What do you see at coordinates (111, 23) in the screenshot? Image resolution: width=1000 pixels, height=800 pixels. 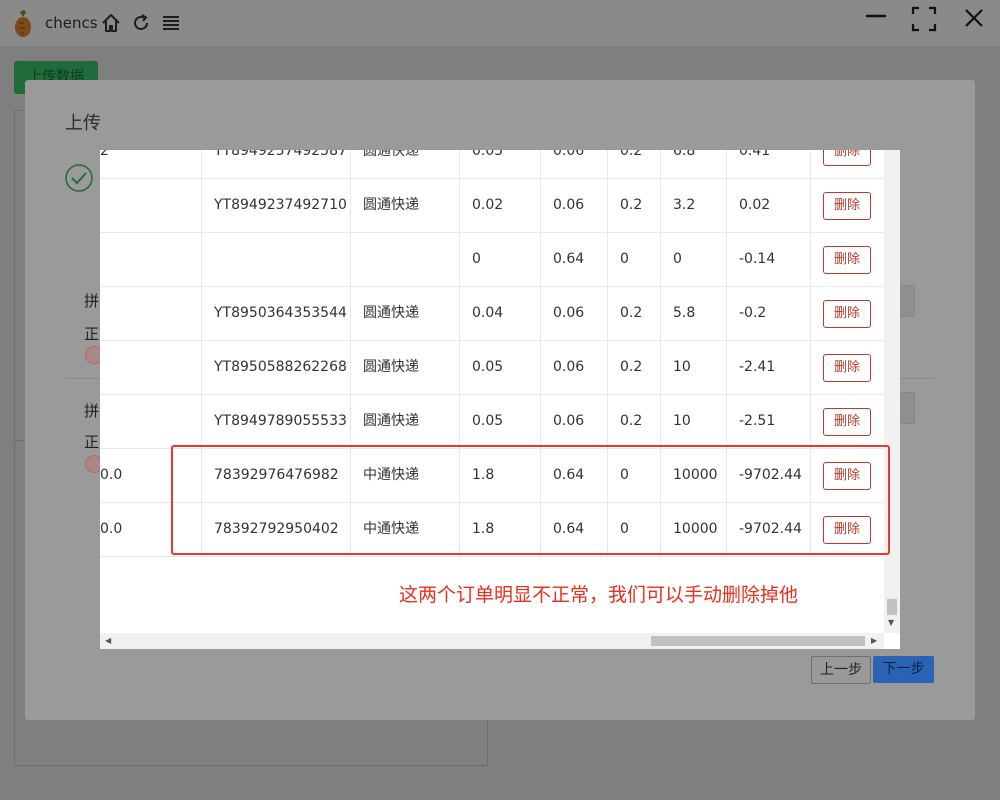 I see `home-icon` at bounding box center [111, 23].